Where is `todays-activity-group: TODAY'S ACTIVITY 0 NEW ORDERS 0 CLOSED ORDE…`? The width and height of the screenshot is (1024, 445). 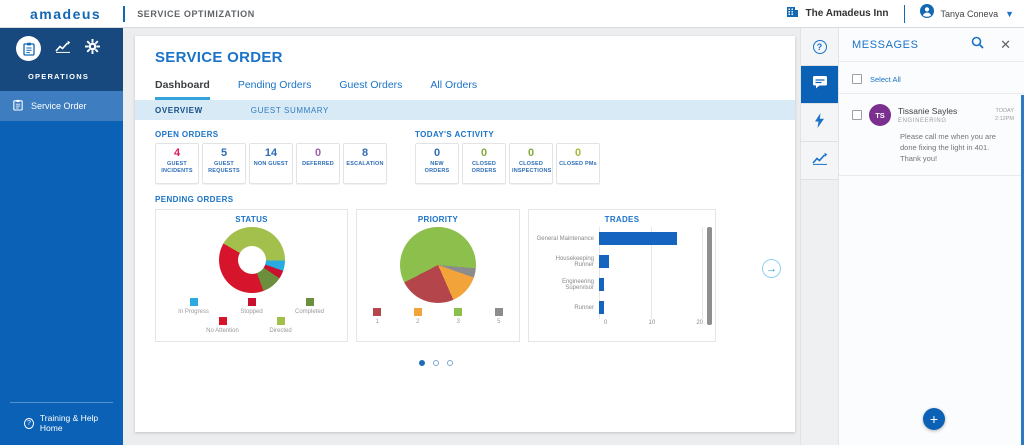
todays-activity-group: TODAY'S ACTIVITY 0 NEW ORDERS 0 CLOSED ORDE… is located at coordinates (507, 157).